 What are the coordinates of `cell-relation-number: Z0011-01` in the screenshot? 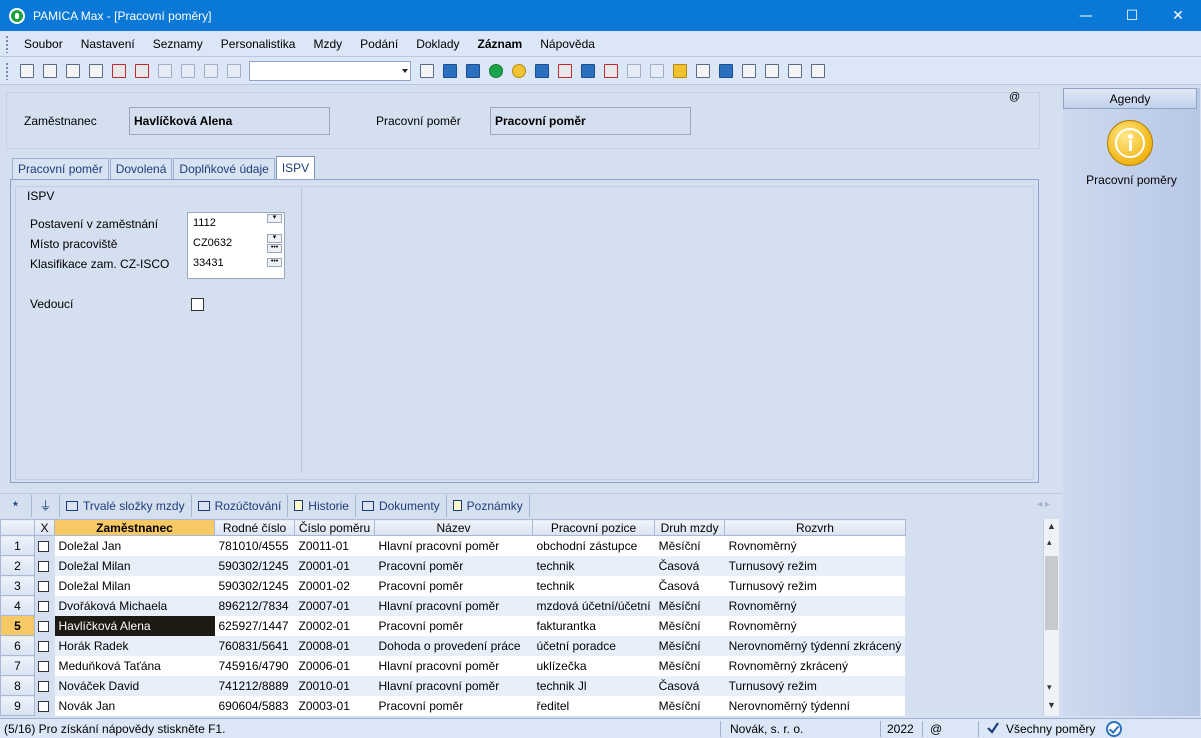 It's located at (334, 545).